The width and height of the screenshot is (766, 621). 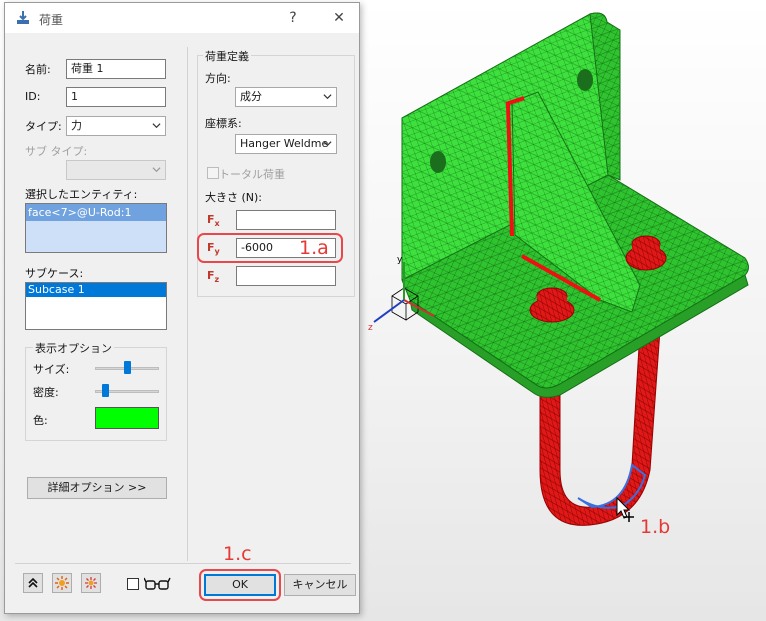 What do you see at coordinates (116, 69) in the screenshot?
I see `name-field: 荷重 1` at bounding box center [116, 69].